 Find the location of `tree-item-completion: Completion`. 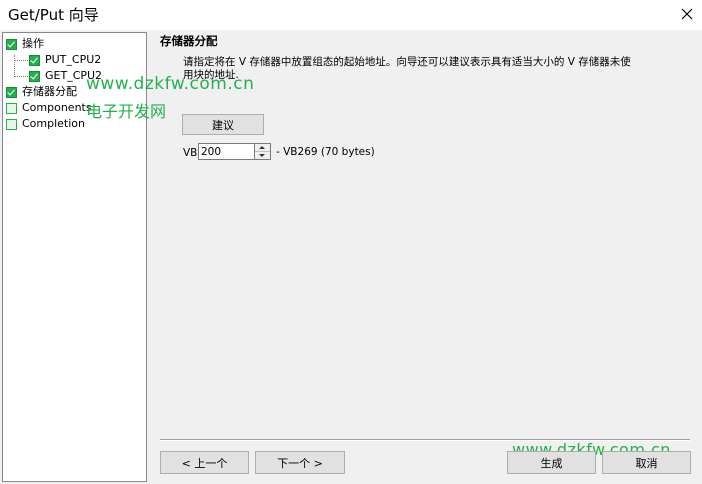

tree-item-completion: Completion is located at coordinates (45, 124).